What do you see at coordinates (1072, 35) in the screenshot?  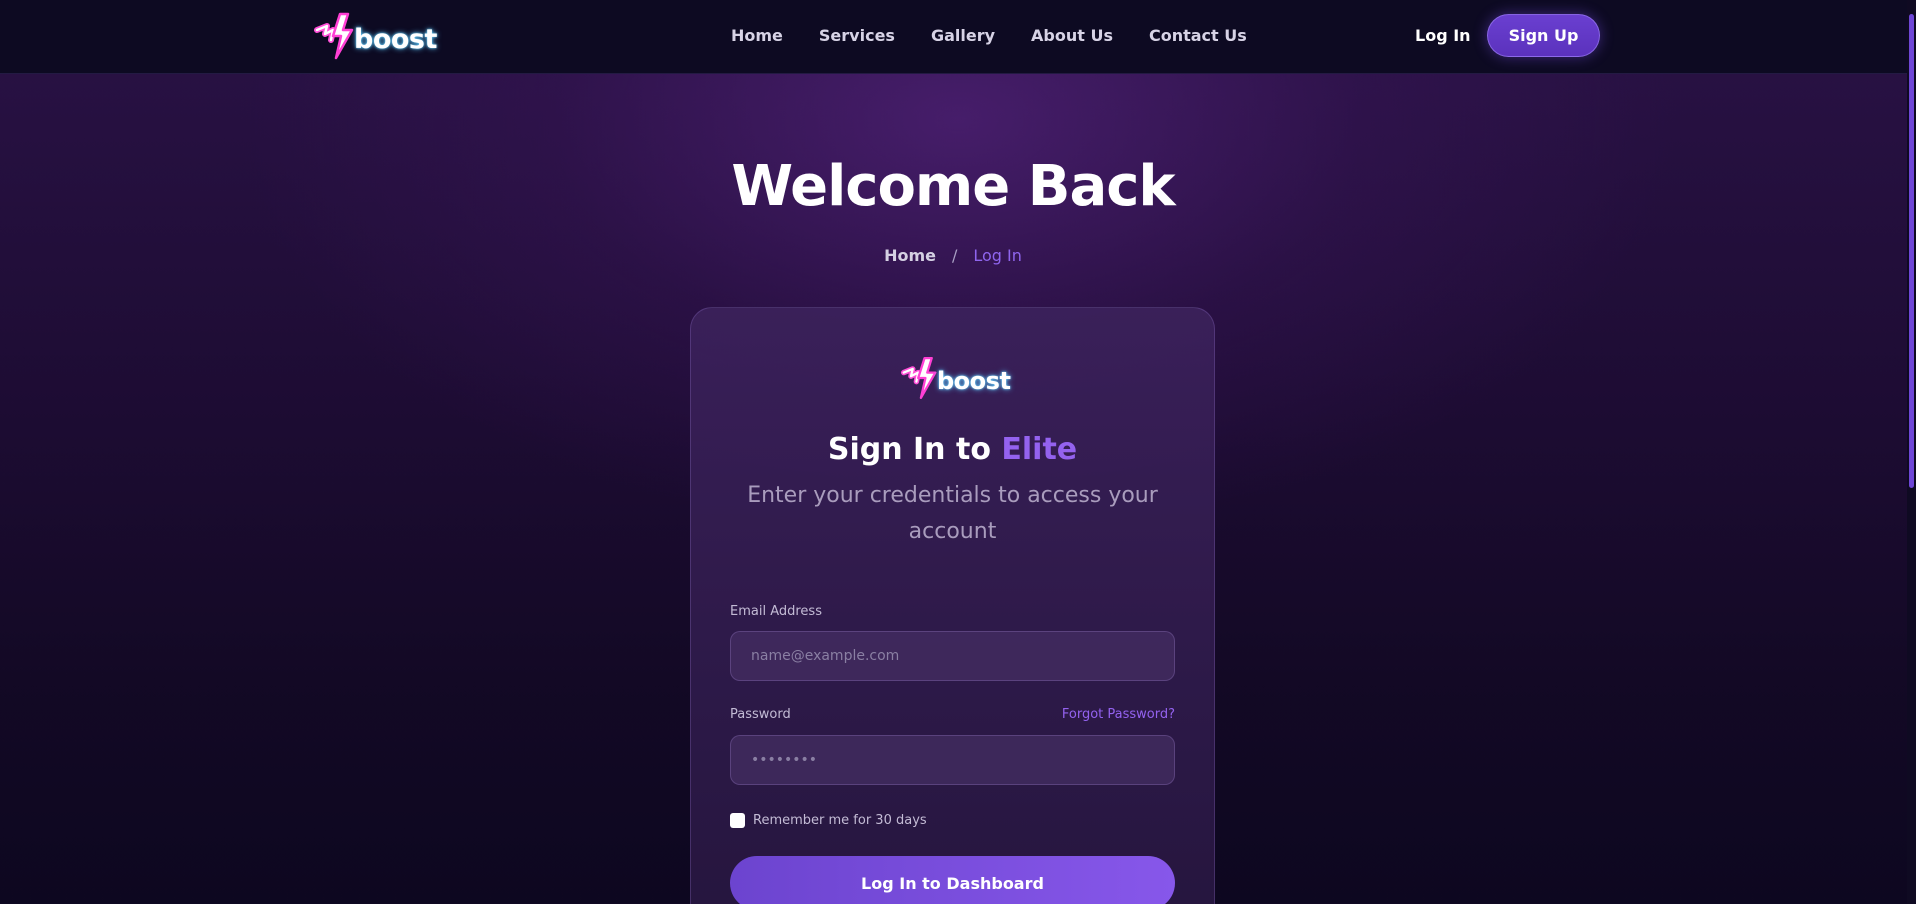 I see `nav-about-us: About Us` at bounding box center [1072, 35].